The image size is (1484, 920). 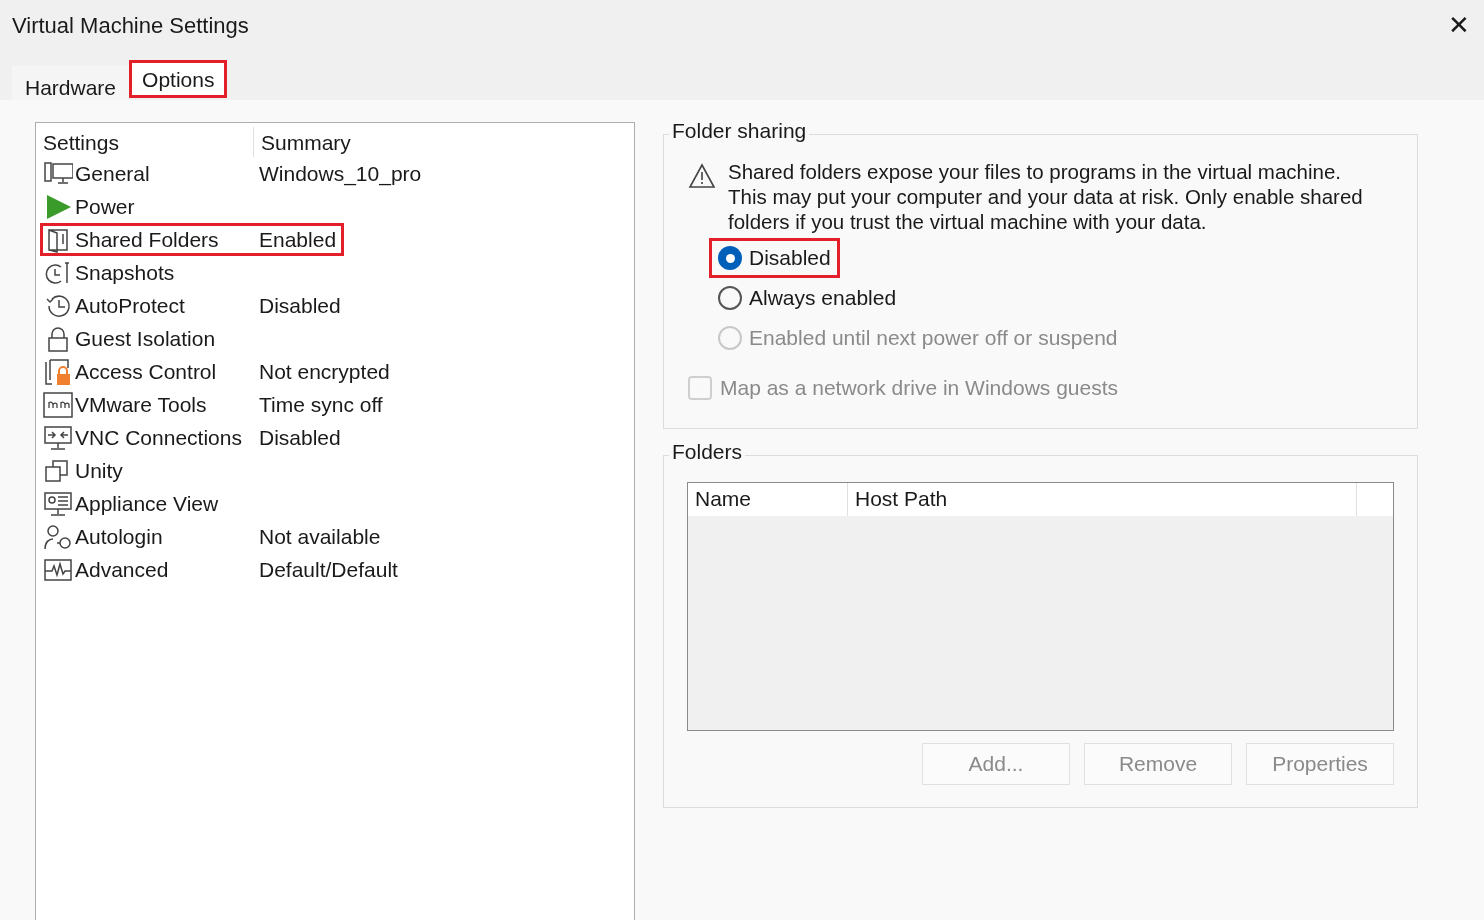 What do you see at coordinates (324, 371) in the screenshot?
I see `setting-summary: Not encrypted` at bounding box center [324, 371].